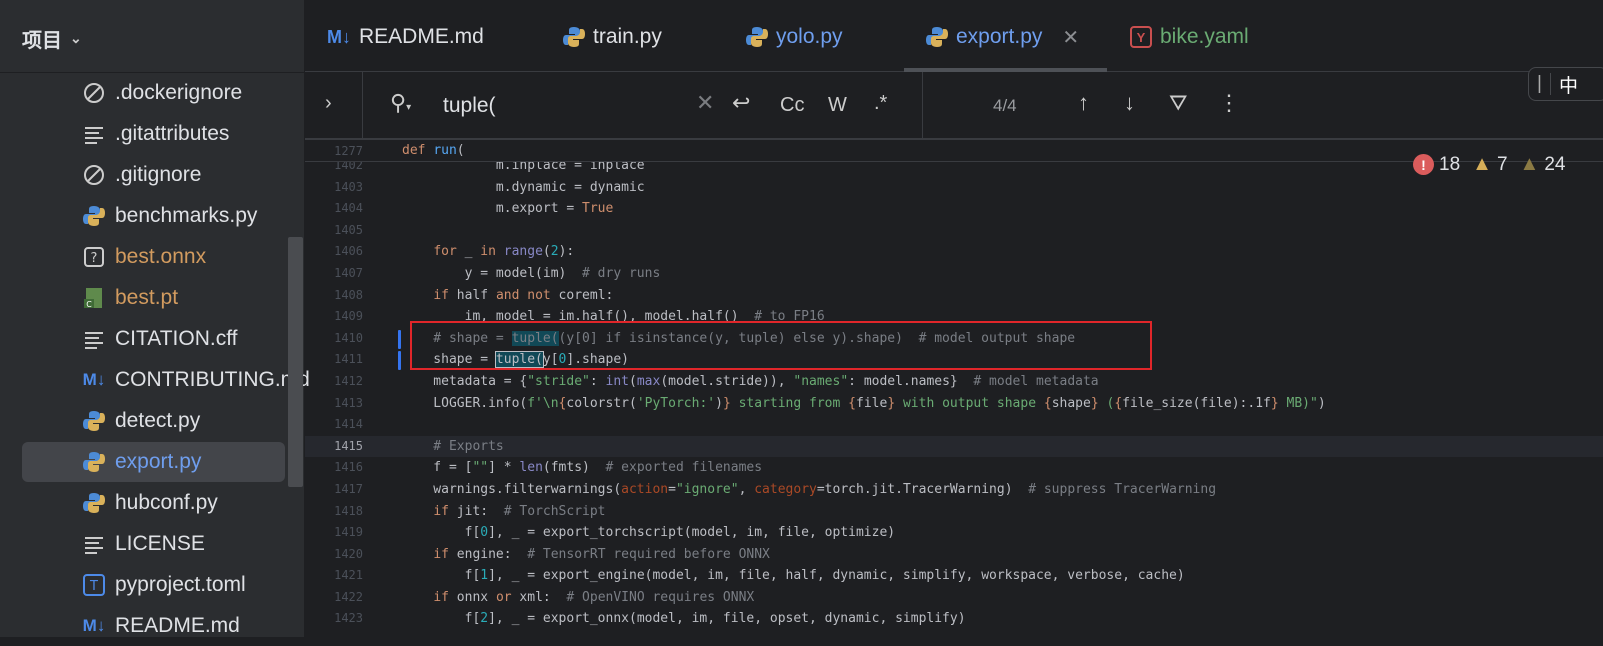 The width and height of the screenshot is (1603, 646). What do you see at coordinates (186, 215) in the screenshot?
I see `file-name: benchmarks.py` at bounding box center [186, 215].